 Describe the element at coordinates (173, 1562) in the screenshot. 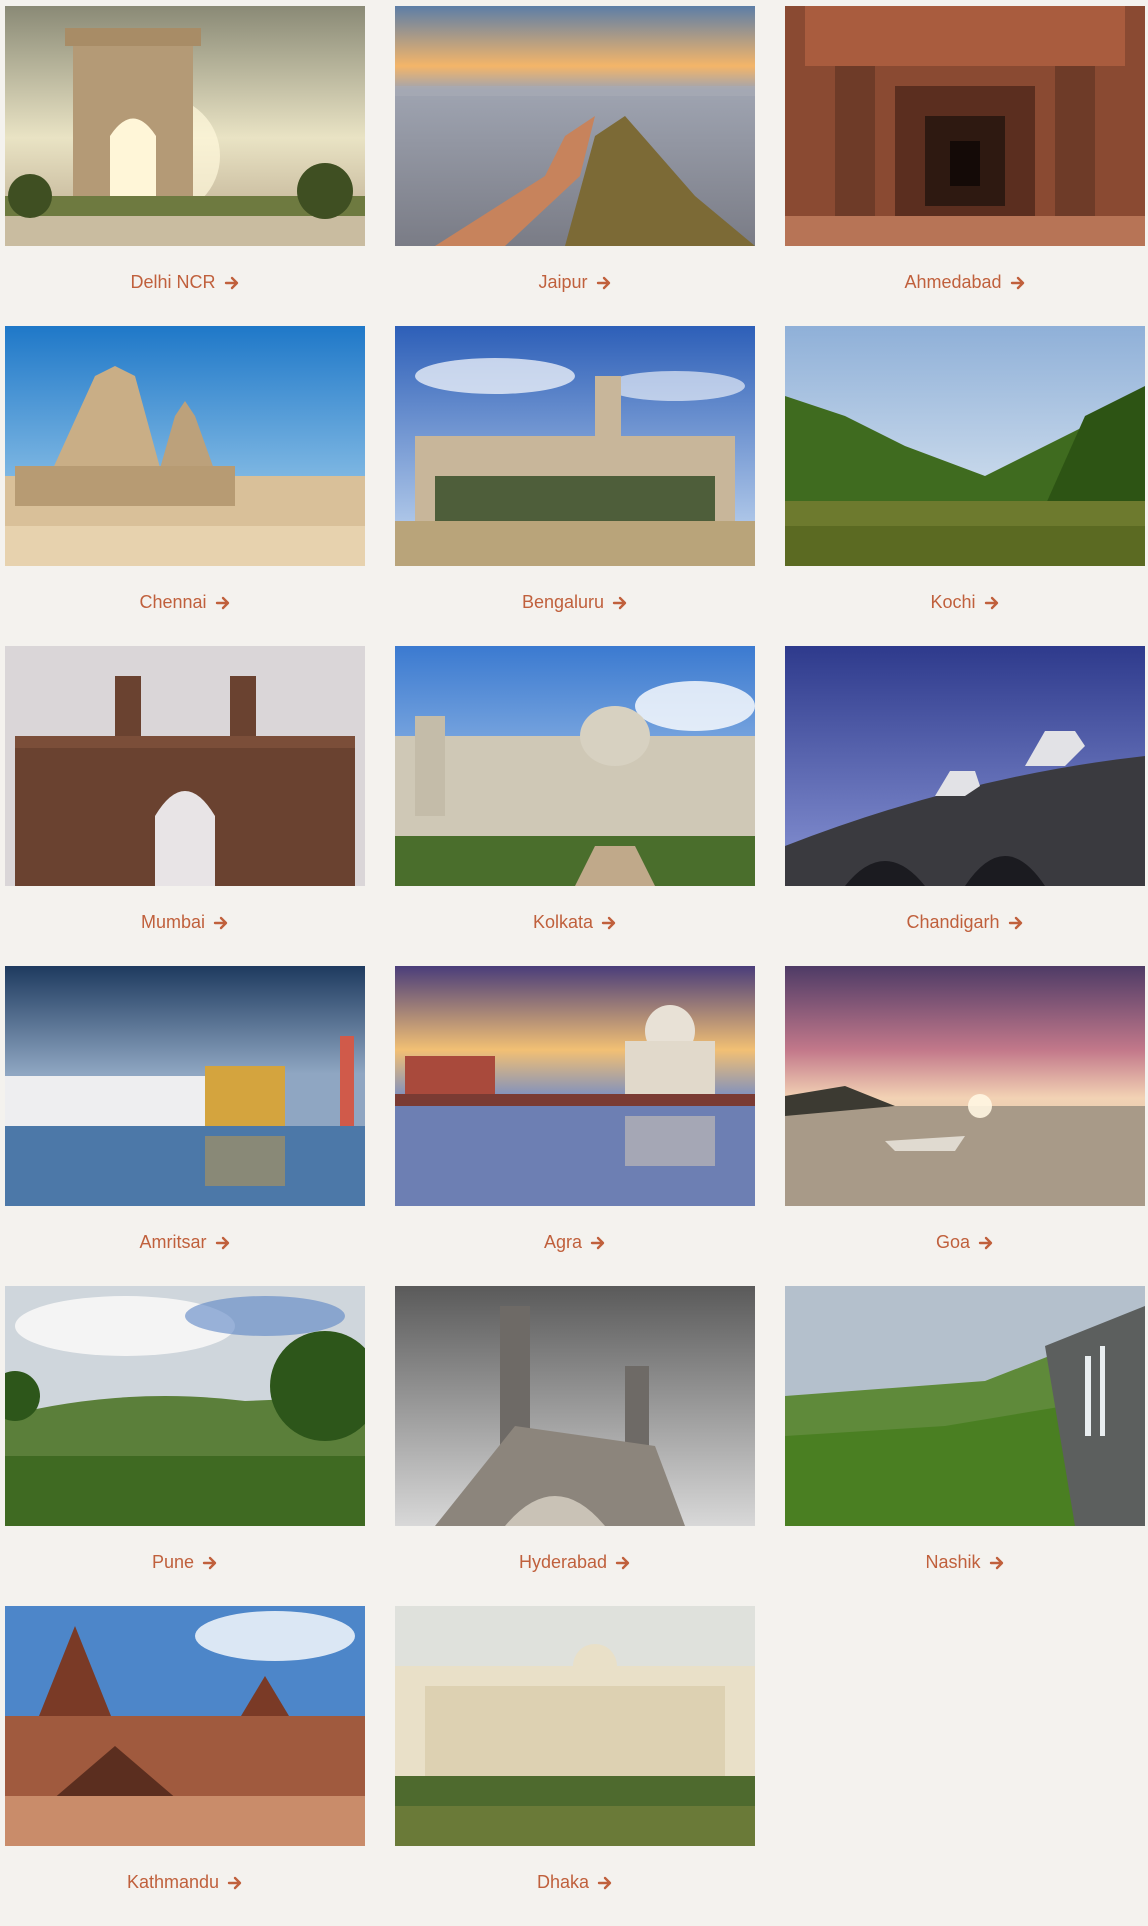

I see `city-label: Pune` at that location.